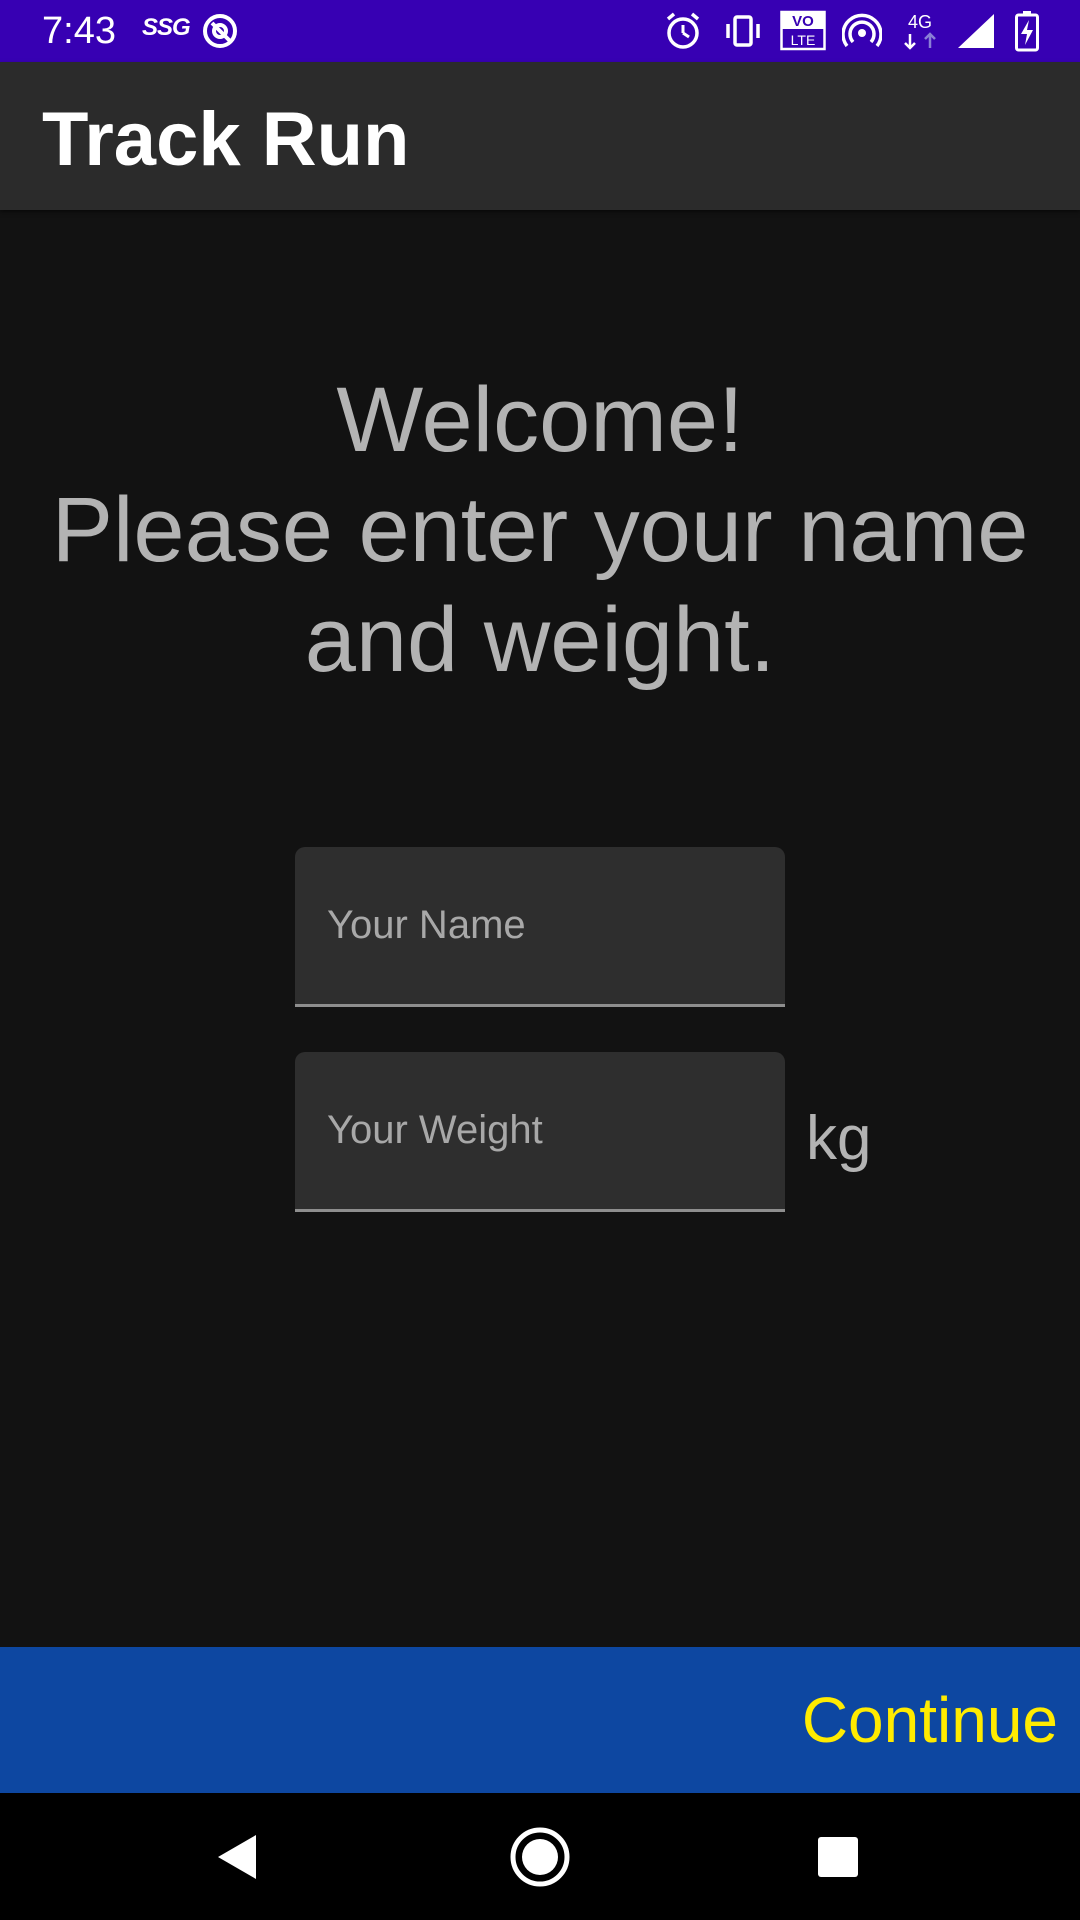 The width and height of the screenshot is (1080, 1920). Describe the element at coordinates (803, 21) in the screenshot. I see `volte-top-label: VO` at that location.